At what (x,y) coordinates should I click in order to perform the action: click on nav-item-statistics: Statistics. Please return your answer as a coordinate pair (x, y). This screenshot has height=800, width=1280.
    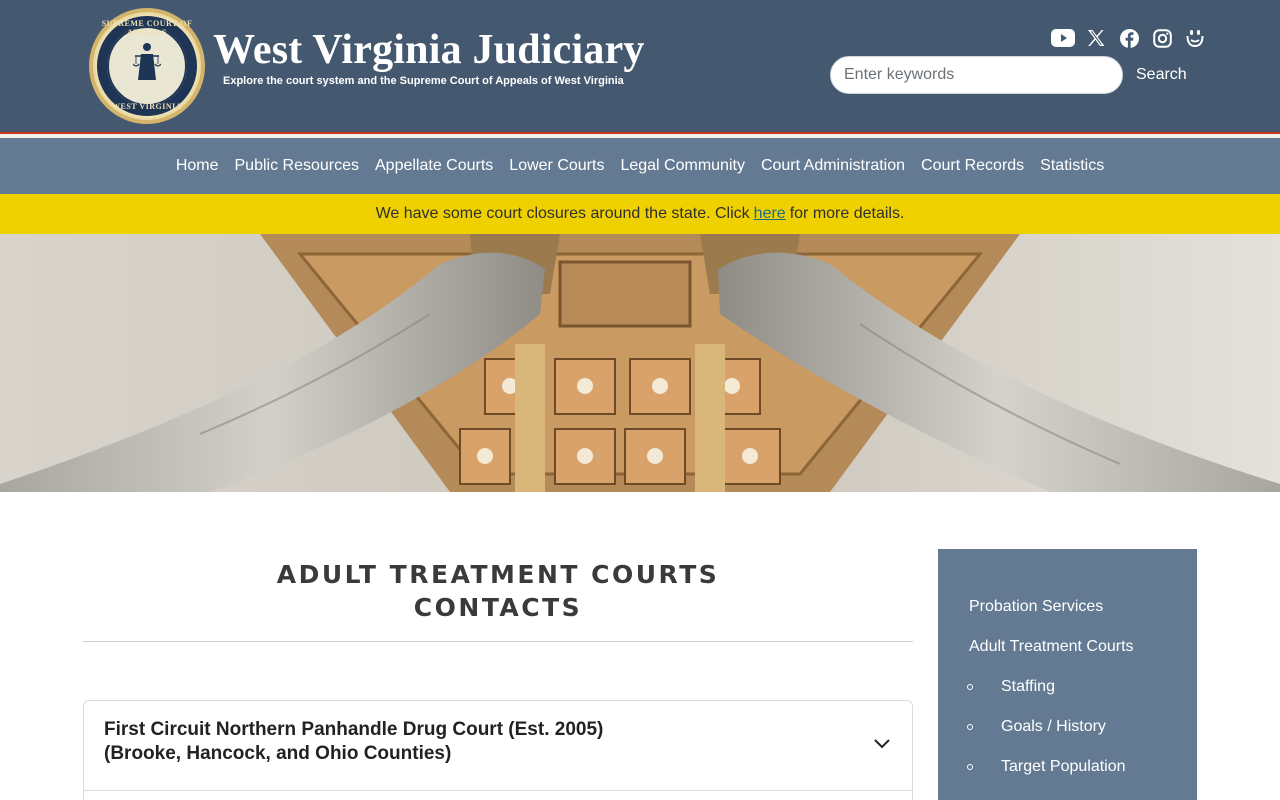
    Looking at the image, I should click on (1072, 166).